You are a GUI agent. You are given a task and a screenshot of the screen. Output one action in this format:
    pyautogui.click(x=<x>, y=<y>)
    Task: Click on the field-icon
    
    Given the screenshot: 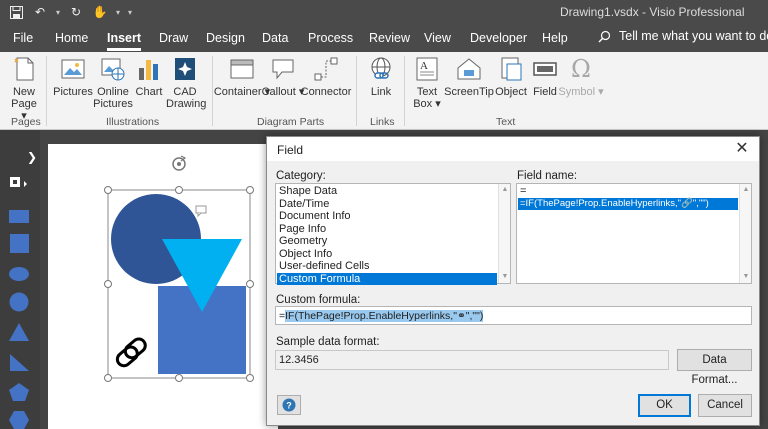 What is the action you would take?
    pyautogui.click(x=545, y=69)
    